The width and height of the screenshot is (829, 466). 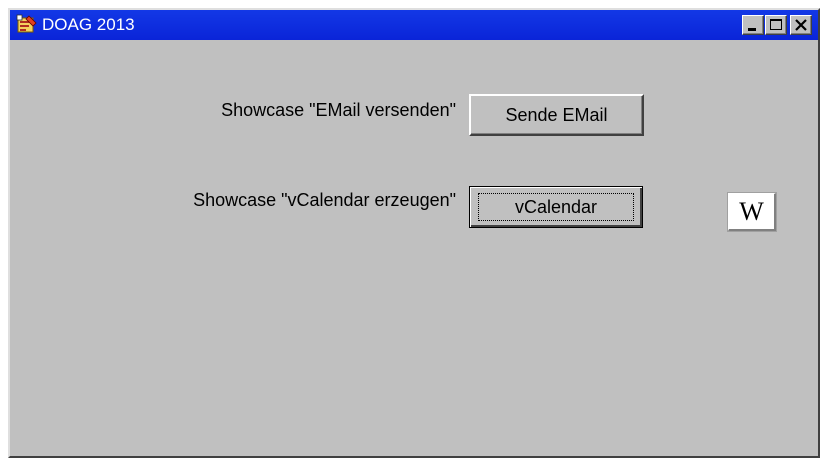 What do you see at coordinates (752, 29) in the screenshot?
I see `minimize-icon` at bounding box center [752, 29].